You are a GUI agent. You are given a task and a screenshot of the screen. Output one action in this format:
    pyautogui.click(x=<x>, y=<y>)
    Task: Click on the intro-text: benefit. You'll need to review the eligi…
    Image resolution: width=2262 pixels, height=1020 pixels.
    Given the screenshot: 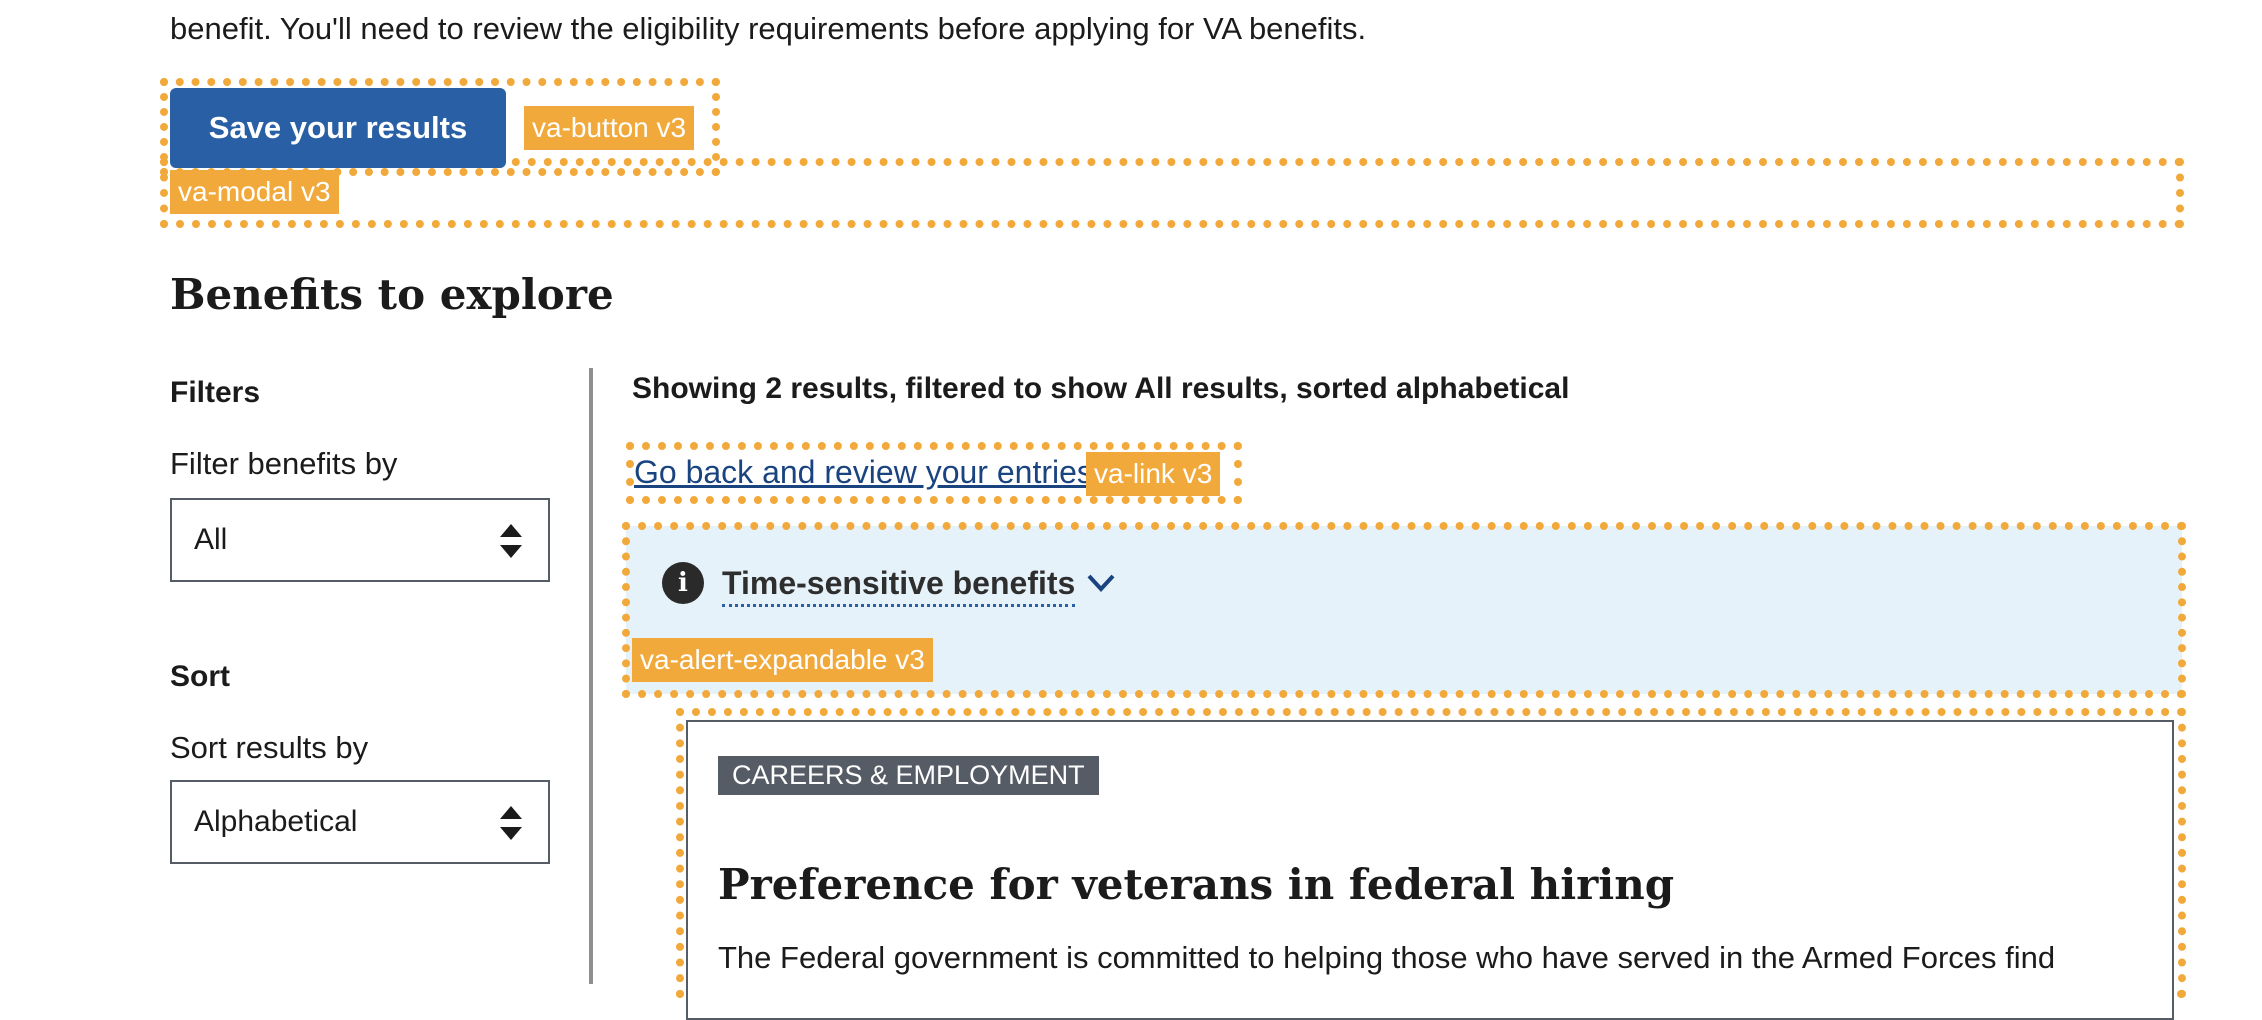 What is the action you would take?
    pyautogui.click(x=768, y=28)
    